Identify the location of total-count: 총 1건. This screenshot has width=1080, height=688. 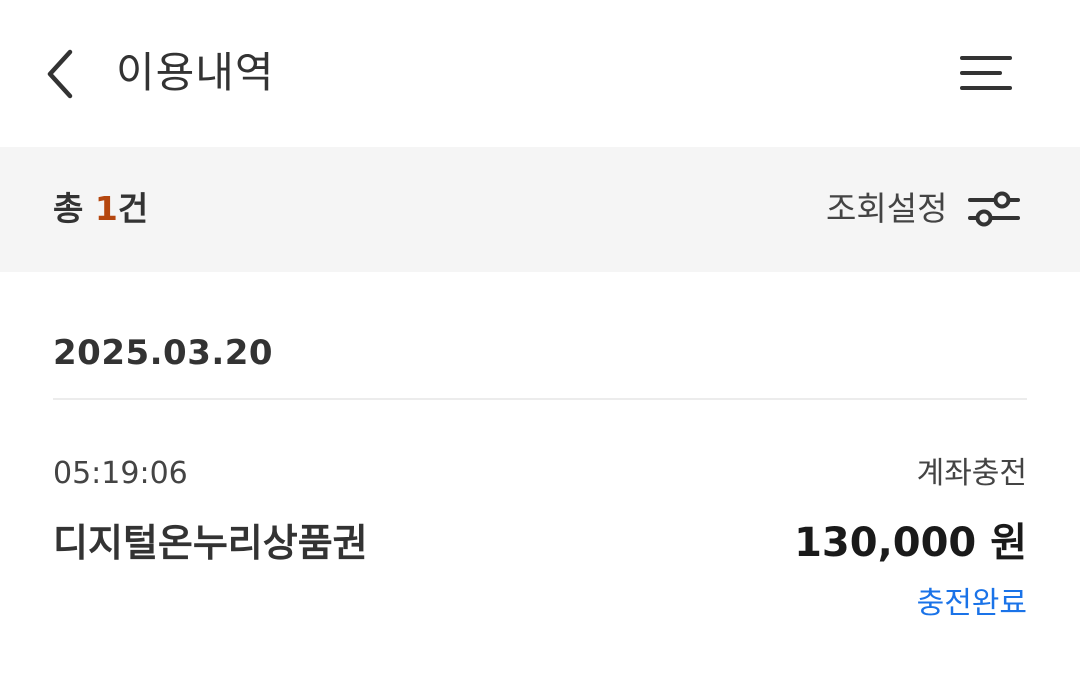
(100, 209).